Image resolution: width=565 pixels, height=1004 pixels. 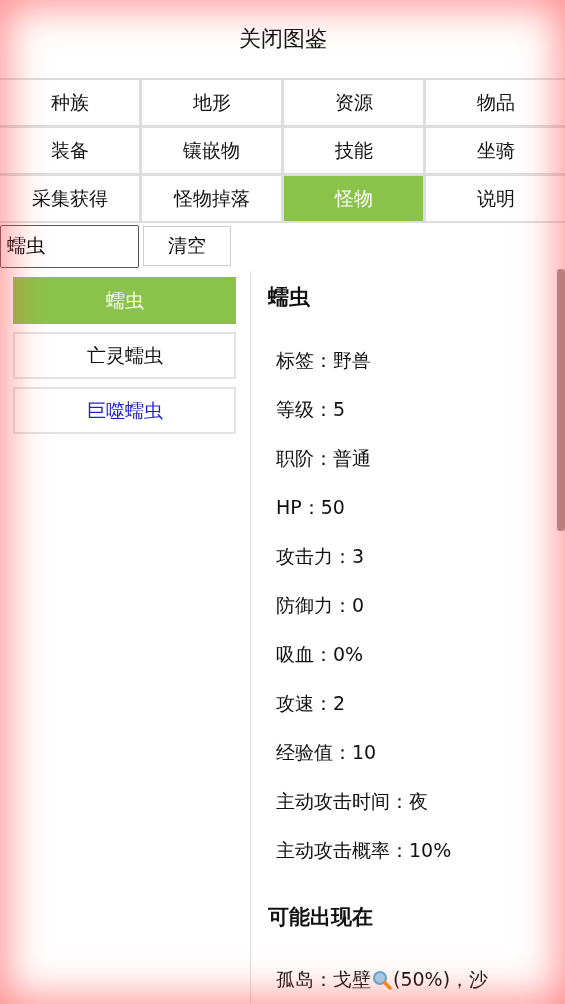 What do you see at coordinates (310, 507) in the screenshot?
I see `stat-text: HP：50` at bounding box center [310, 507].